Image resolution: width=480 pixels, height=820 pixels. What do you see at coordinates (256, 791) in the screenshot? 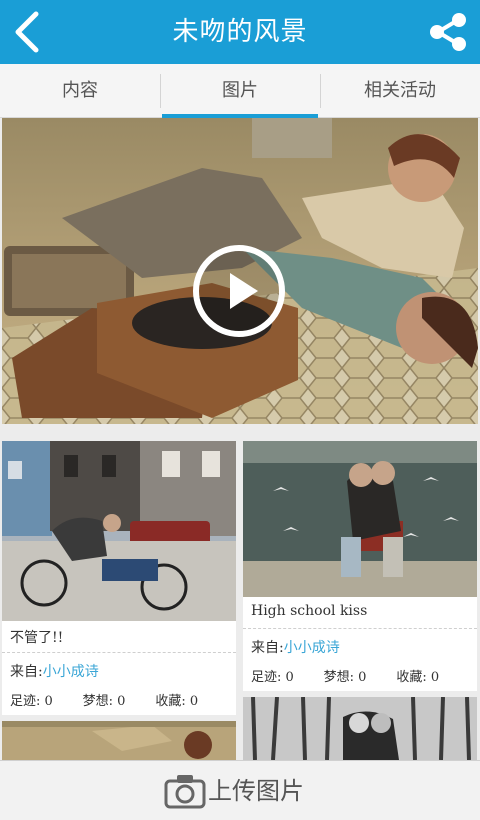
I see `upload-image-label: 上传图片` at bounding box center [256, 791].